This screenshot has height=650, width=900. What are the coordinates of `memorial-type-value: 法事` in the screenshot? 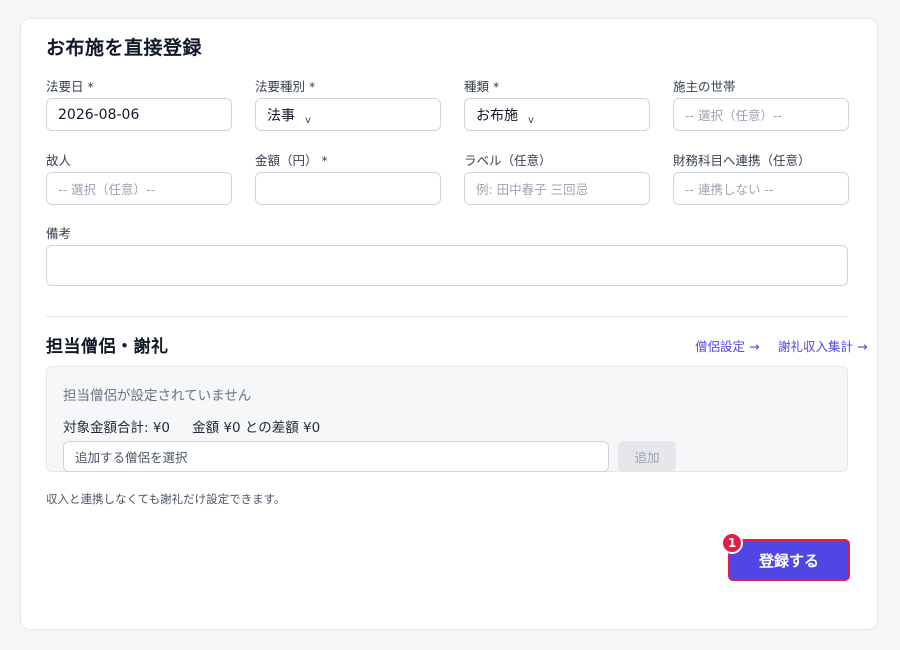 It's located at (281, 115).